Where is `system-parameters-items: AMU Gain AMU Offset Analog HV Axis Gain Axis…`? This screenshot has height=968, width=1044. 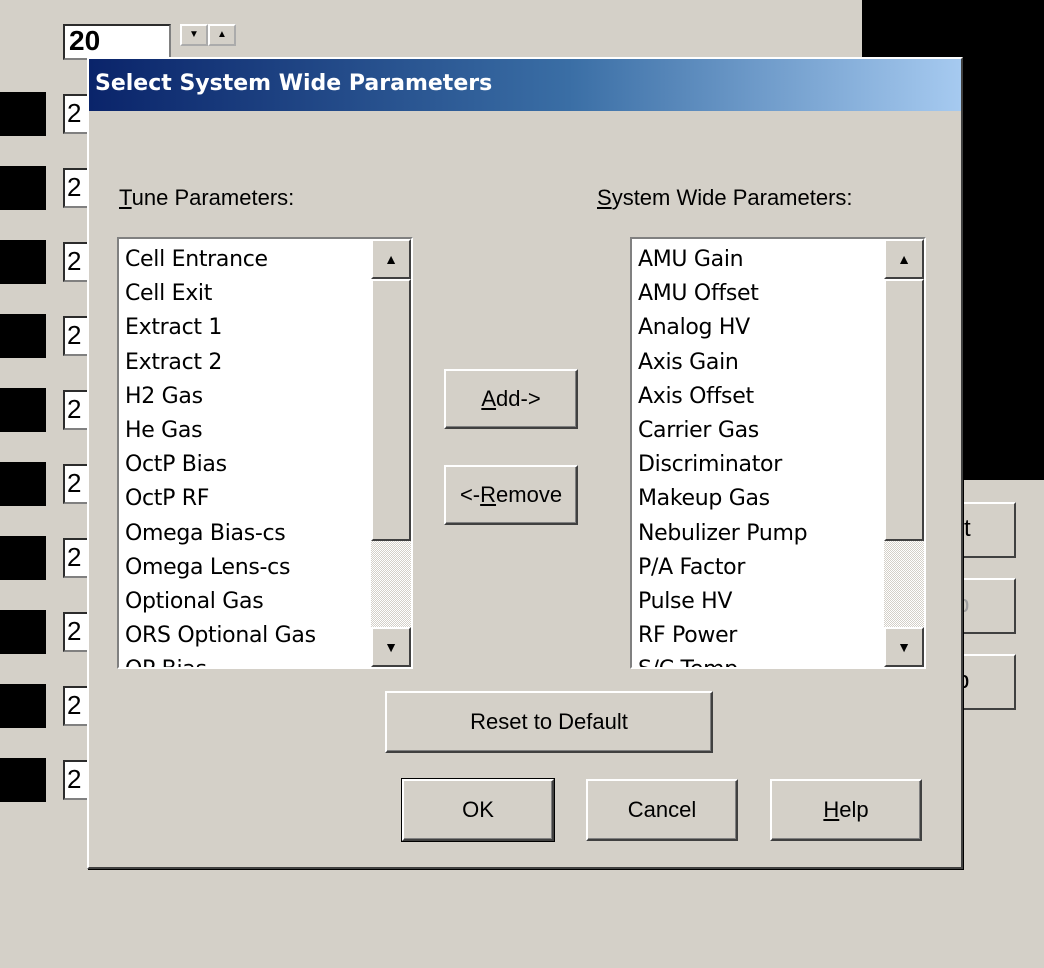 system-parameters-items: AMU Gain AMU Offset Analog HV Axis Gain Axis… is located at coordinates (723, 455).